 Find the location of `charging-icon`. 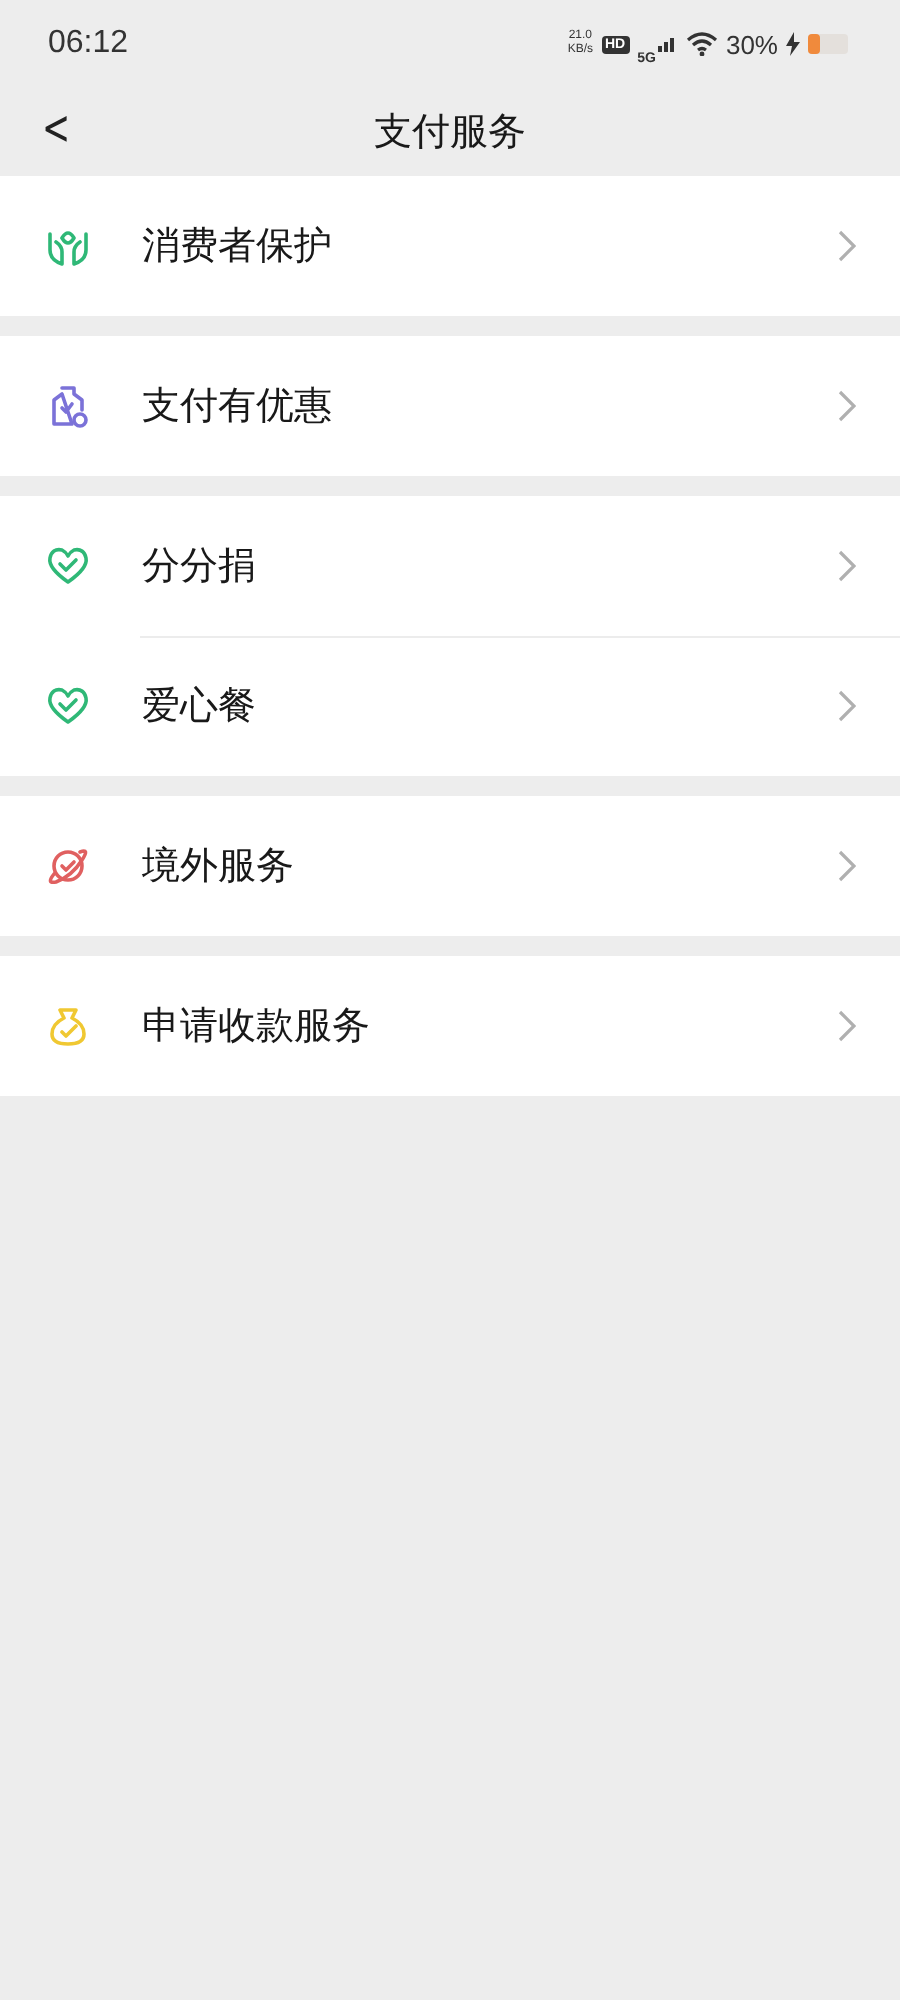

charging-icon is located at coordinates (793, 44).